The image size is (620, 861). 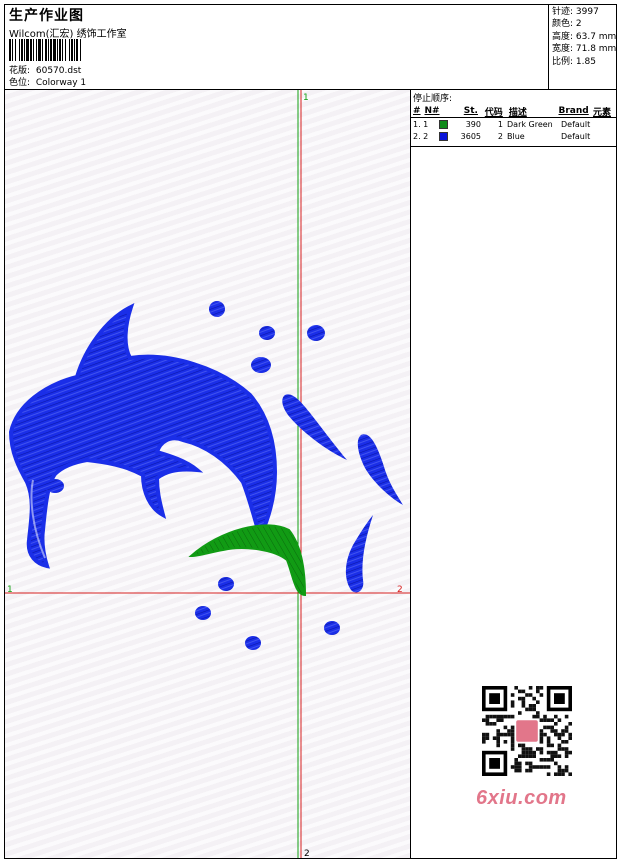 I want to click on row-code: 2, so click(x=500, y=136).